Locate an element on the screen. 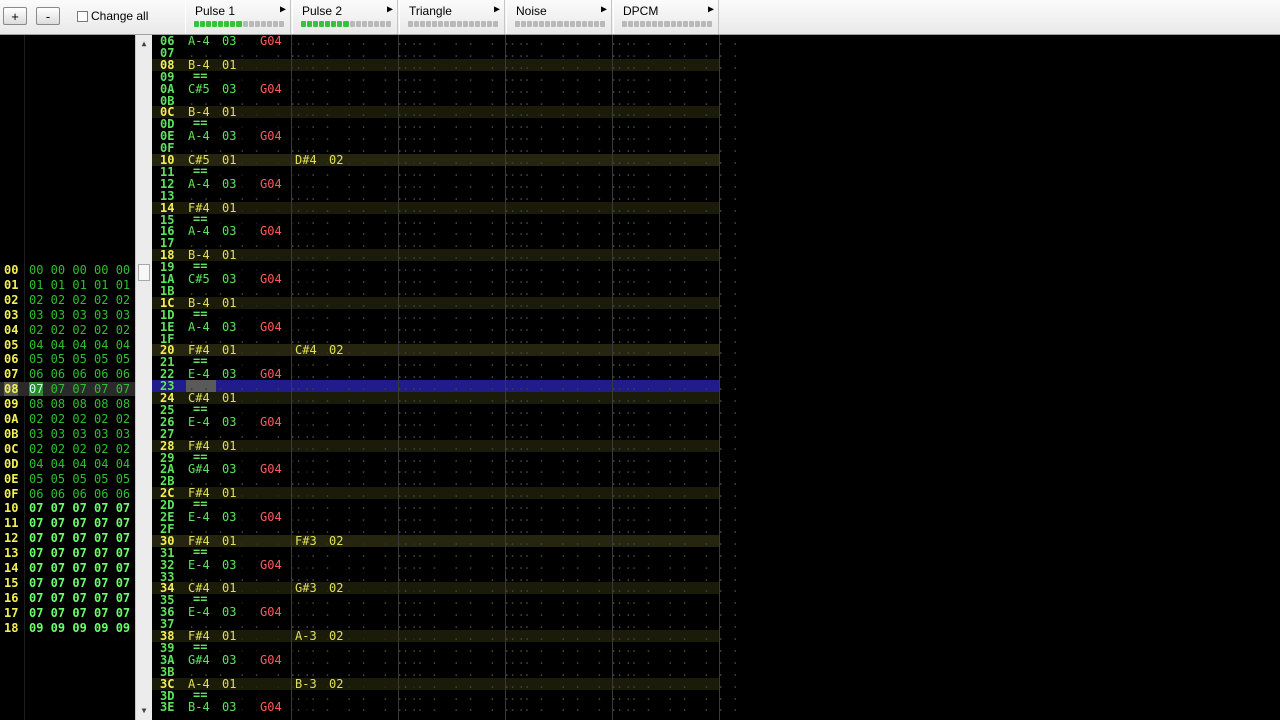 Image resolution: width=1280 pixels, height=720 pixels. channel-name: DPCM is located at coordinates (641, 11).